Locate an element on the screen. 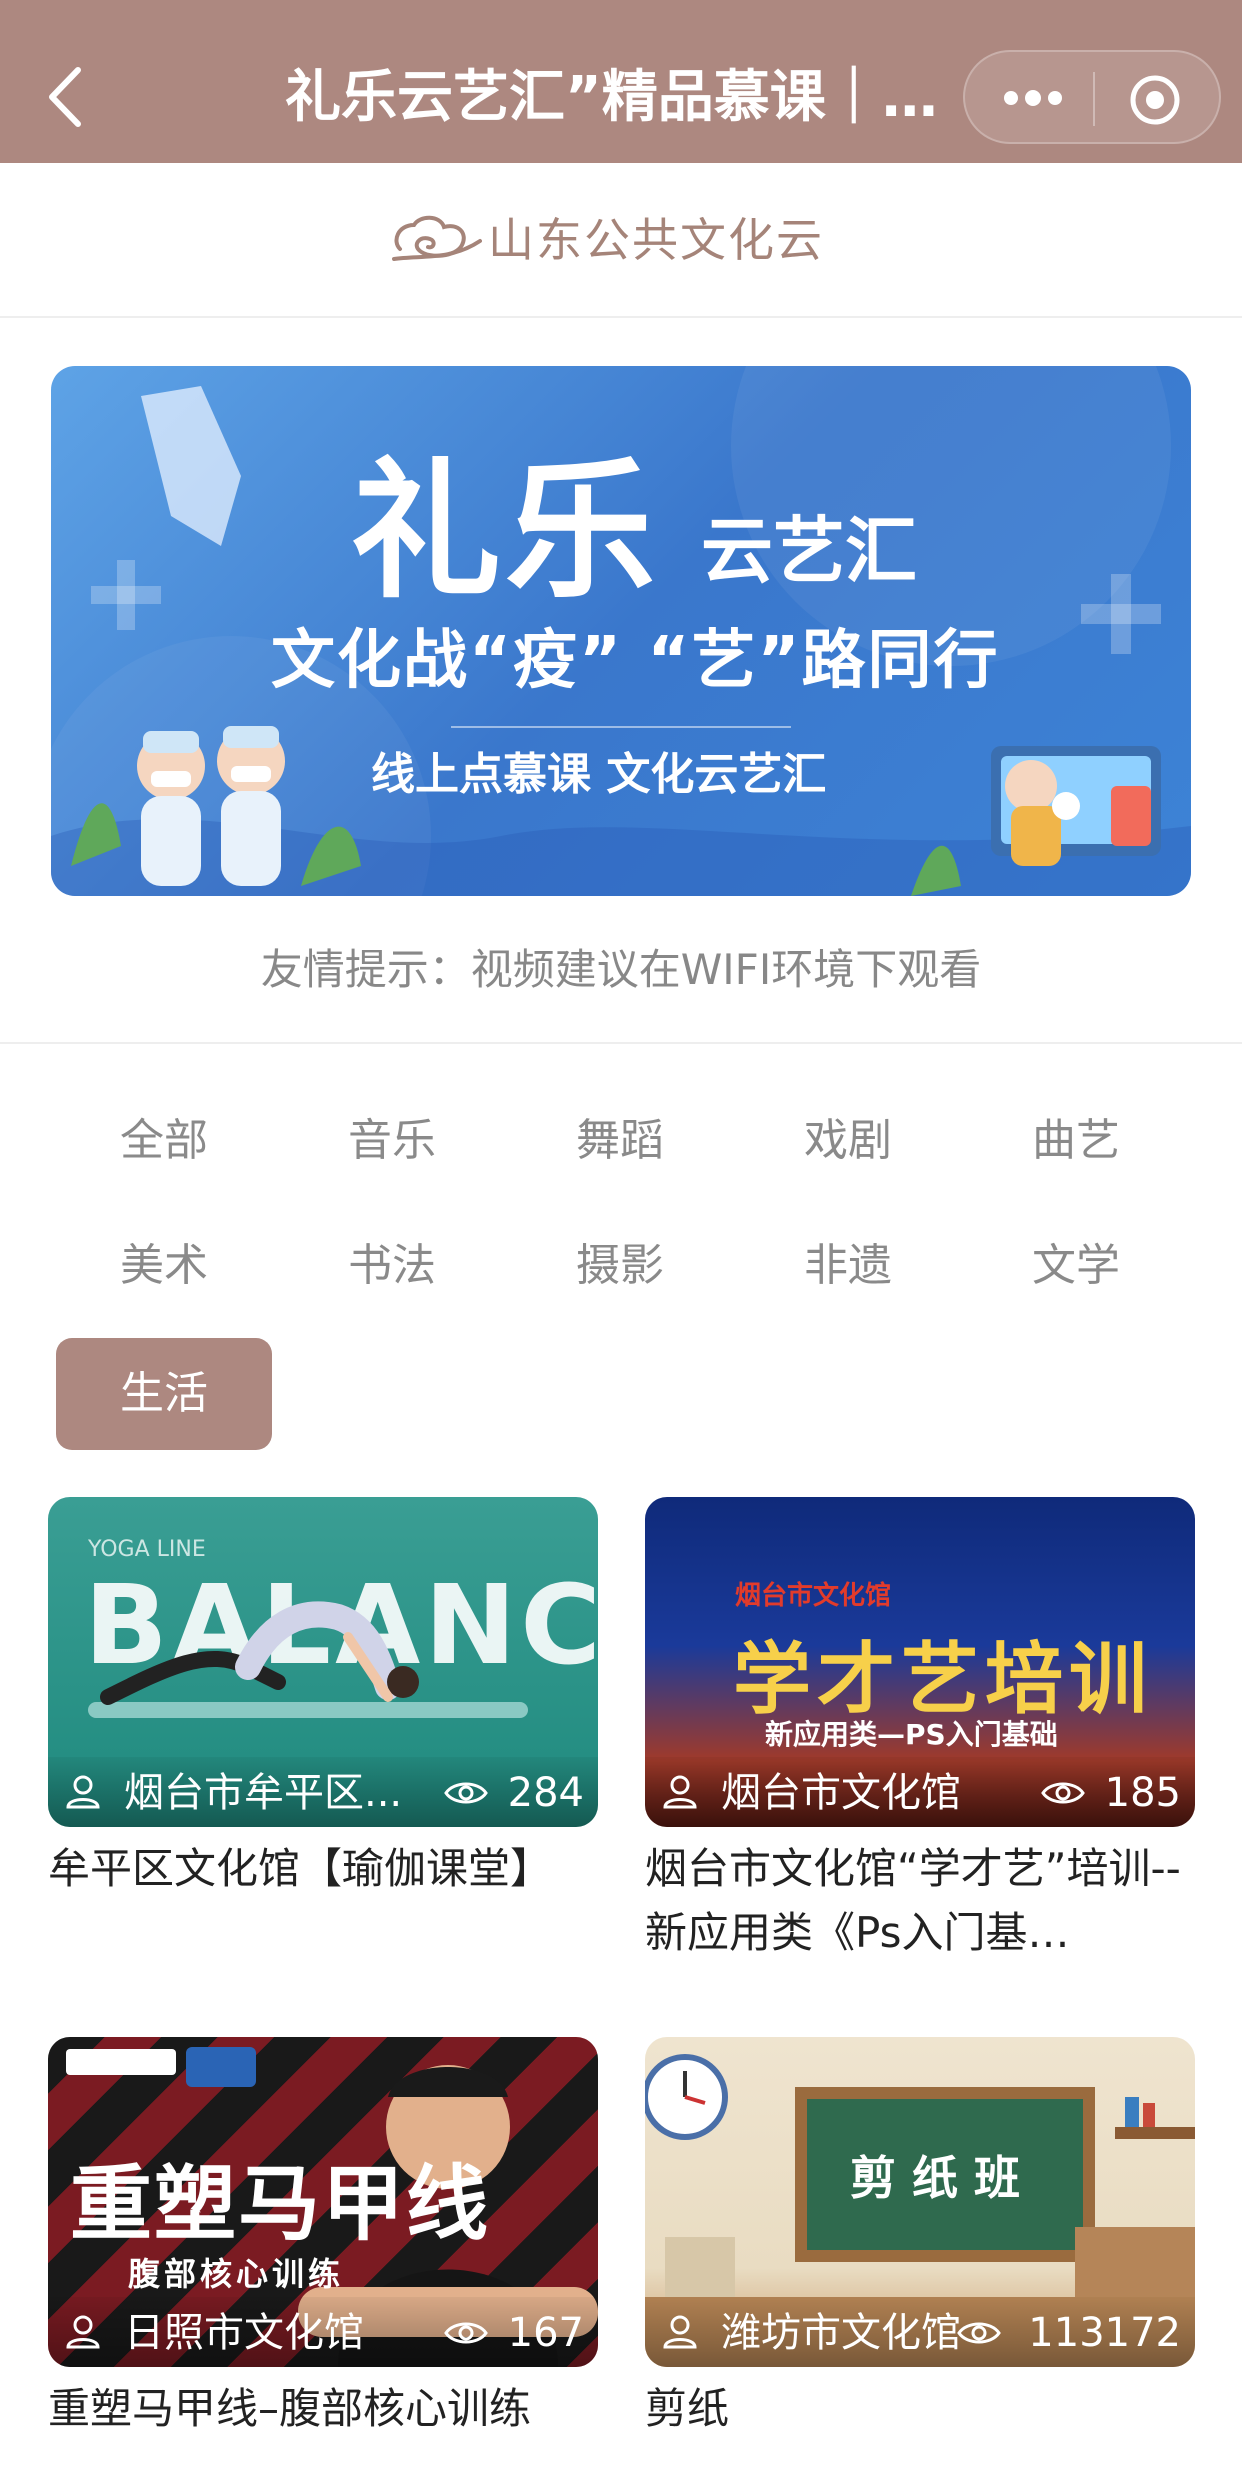  banner-slogan: 文化战“疫” “艺”路同行 is located at coordinates (635, 661).